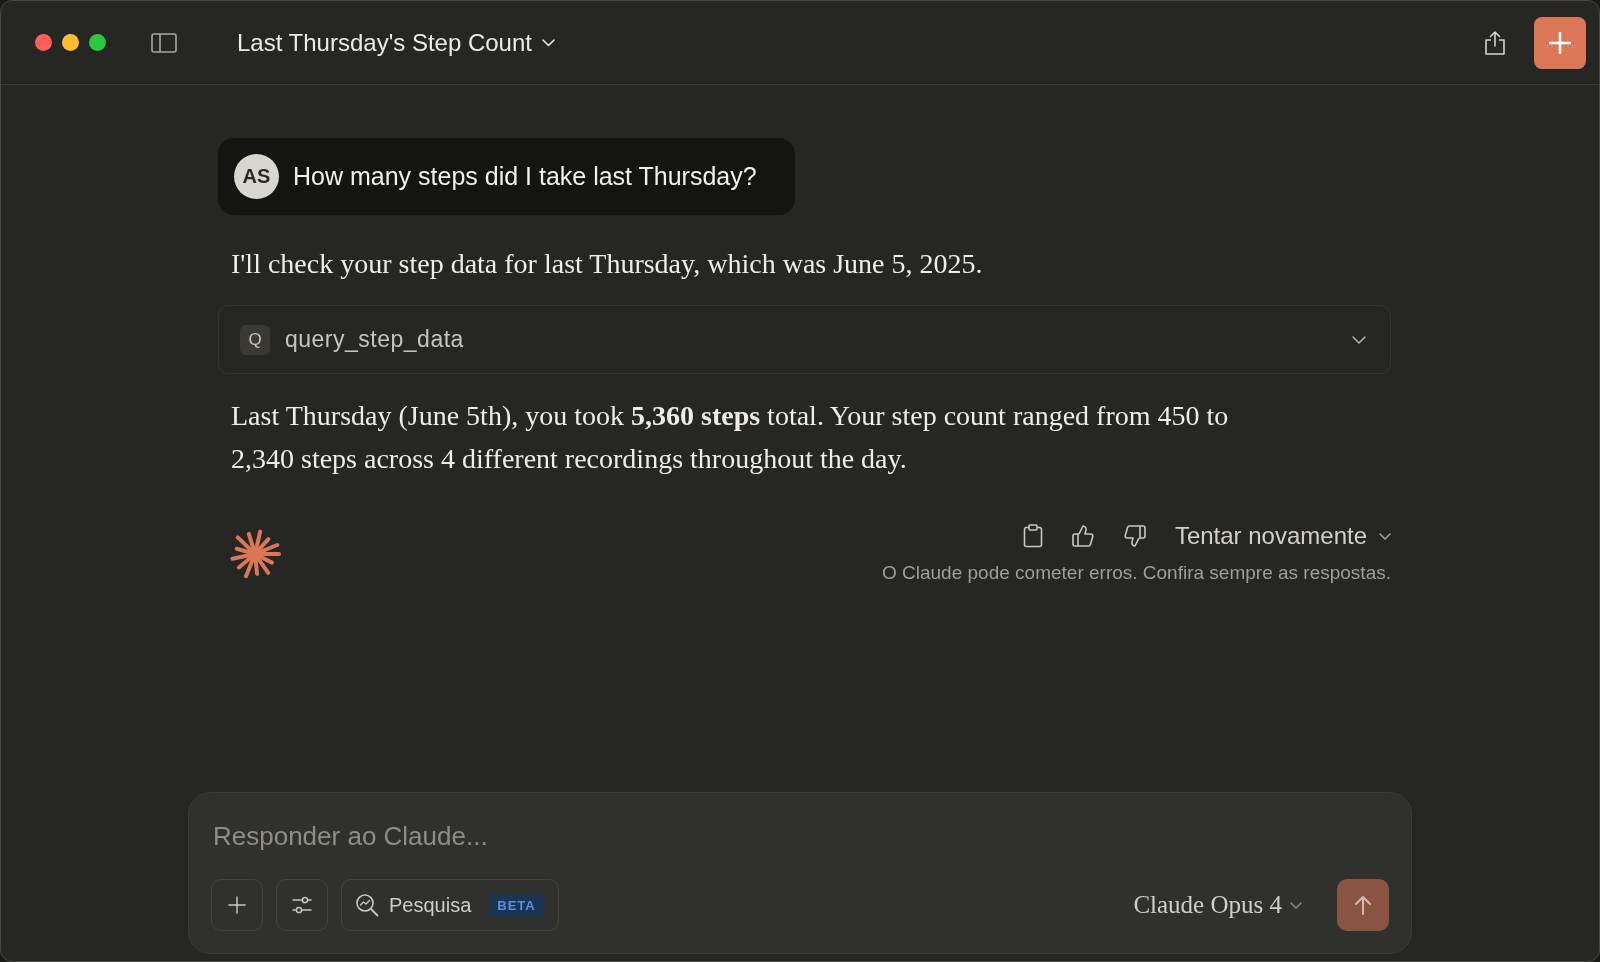 This screenshot has width=1600, height=962. I want to click on tool-call-panel: Q query_step_data, so click(804, 339).